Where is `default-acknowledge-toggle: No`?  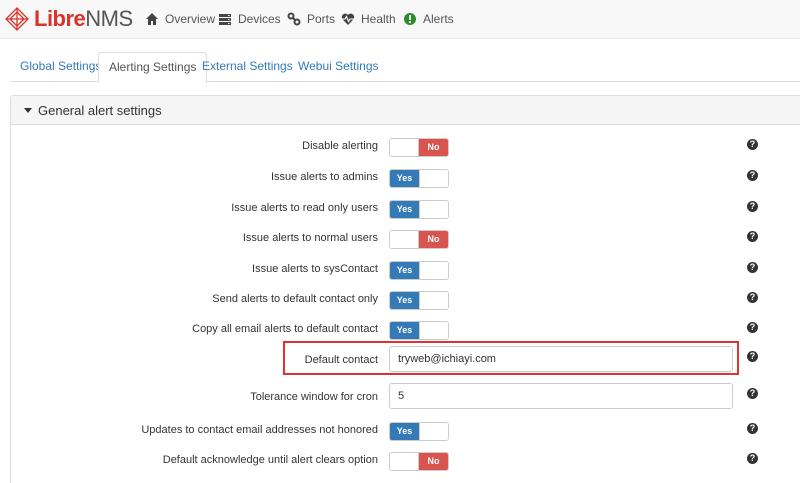
default-acknowledge-toggle: No is located at coordinates (419, 461).